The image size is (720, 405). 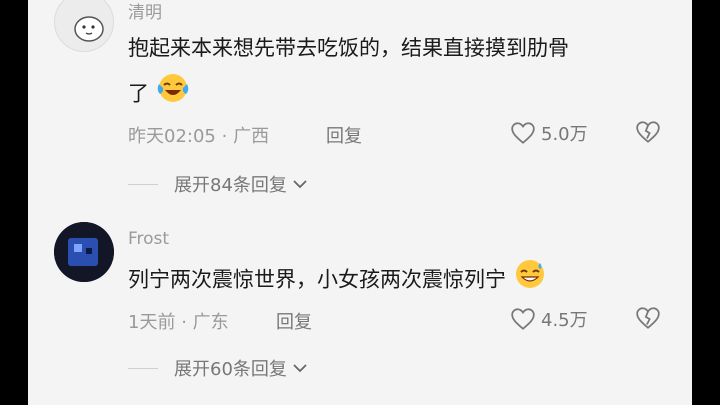 What do you see at coordinates (173, 94) in the screenshot?
I see `crying-laughing-emoji` at bounding box center [173, 94].